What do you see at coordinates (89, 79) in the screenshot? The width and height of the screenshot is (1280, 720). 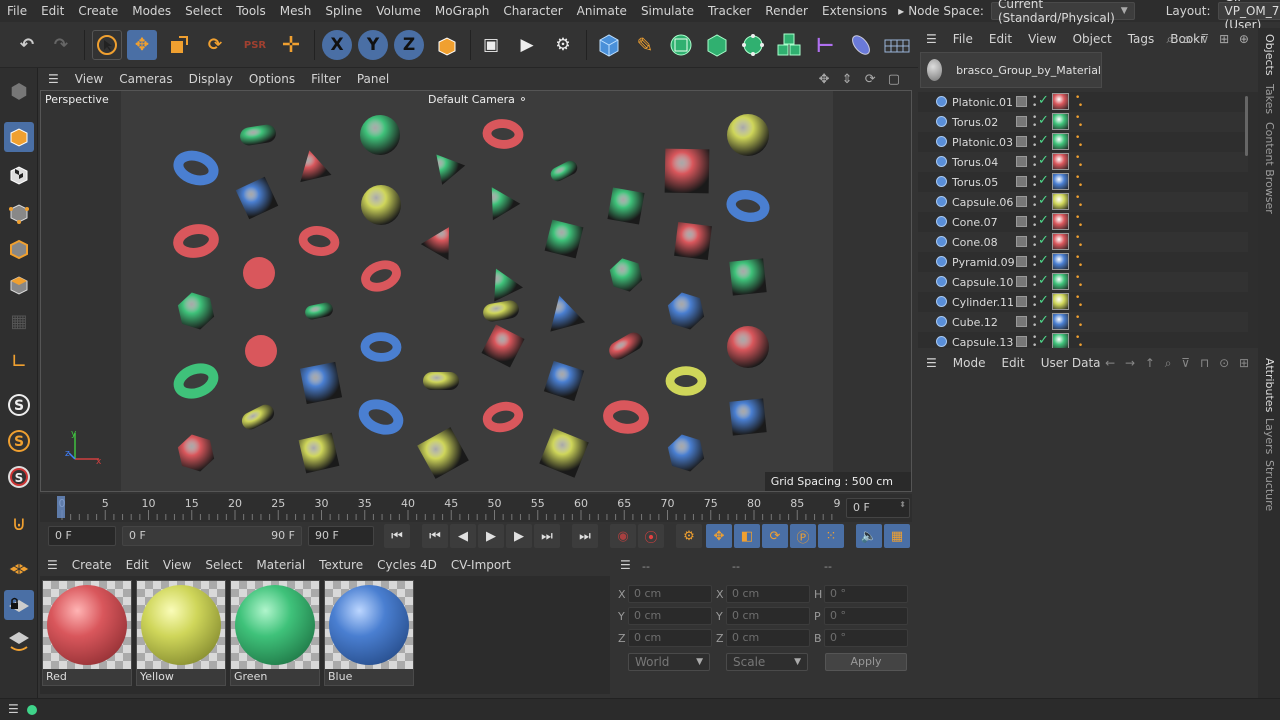 I see `viewport-menu-view: View` at bounding box center [89, 79].